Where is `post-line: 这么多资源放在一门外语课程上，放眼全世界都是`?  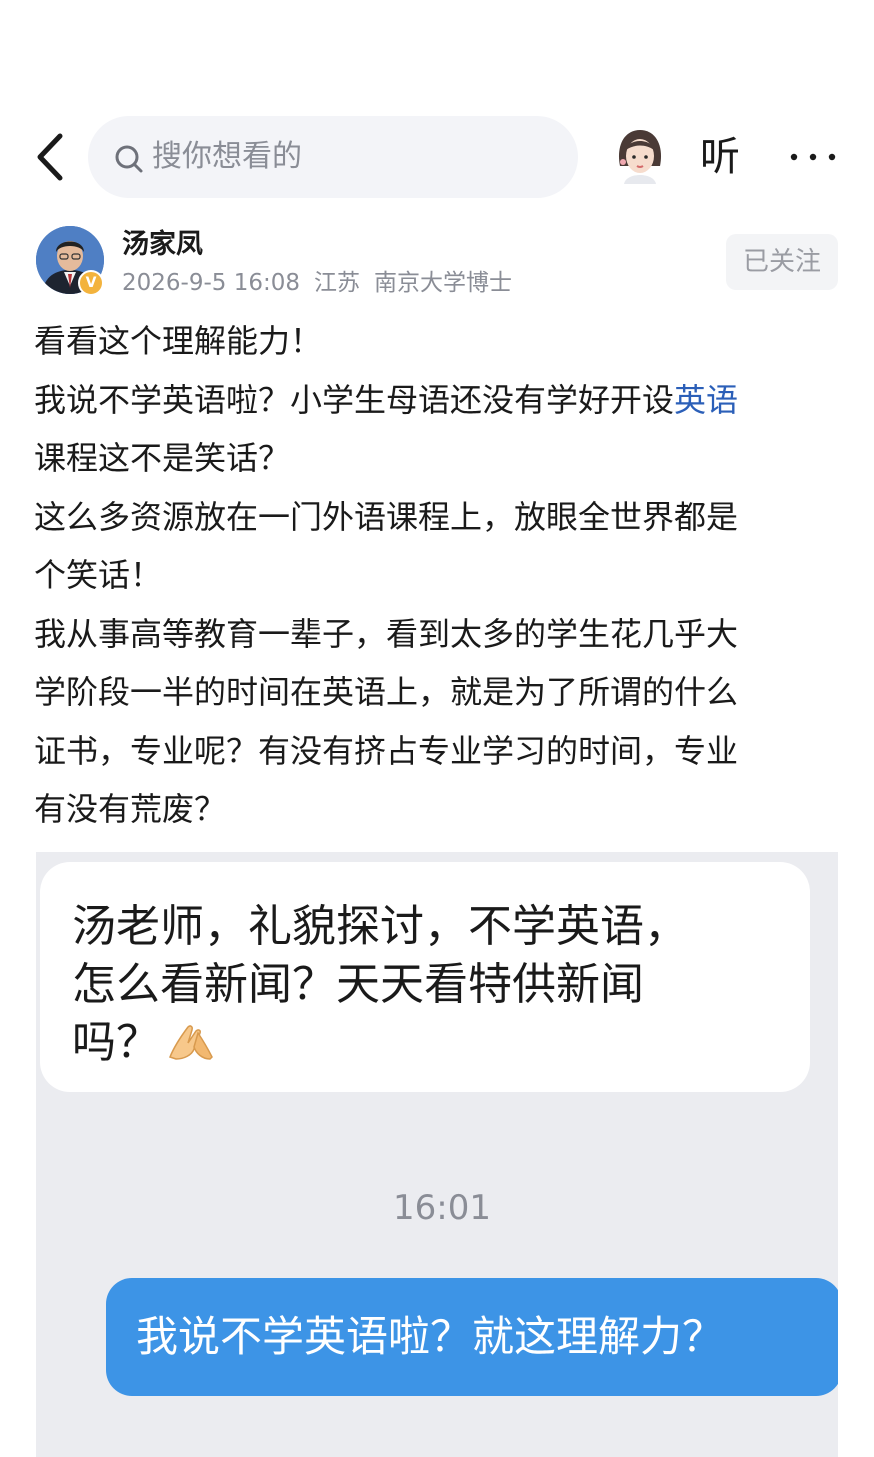 post-line: 这么多资源放在一门外语课程上，放眼全世界都是 is located at coordinates (386, 516).